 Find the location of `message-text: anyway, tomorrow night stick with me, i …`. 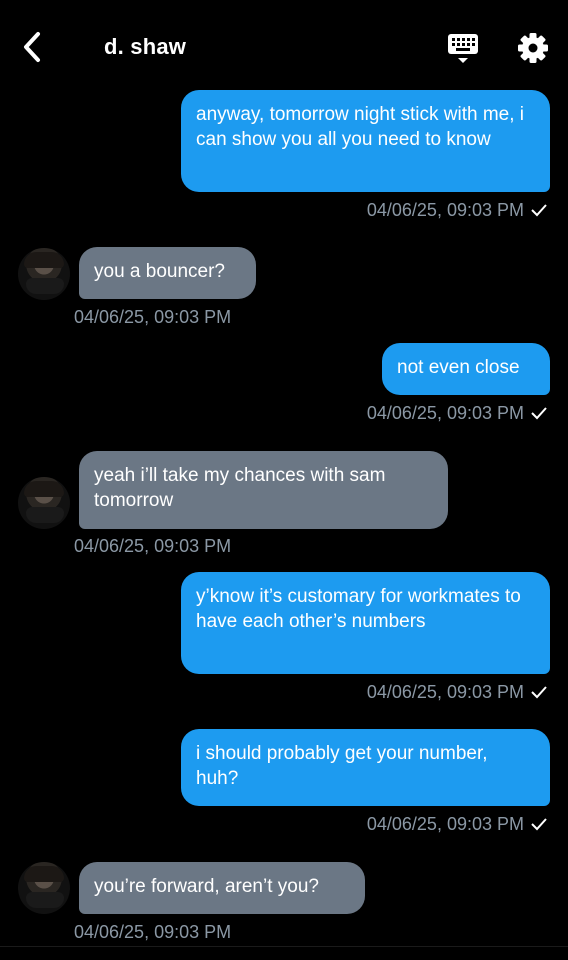

message-text: anyway, tomorrow night stick with me, i … is located at coordinates (360, 127).